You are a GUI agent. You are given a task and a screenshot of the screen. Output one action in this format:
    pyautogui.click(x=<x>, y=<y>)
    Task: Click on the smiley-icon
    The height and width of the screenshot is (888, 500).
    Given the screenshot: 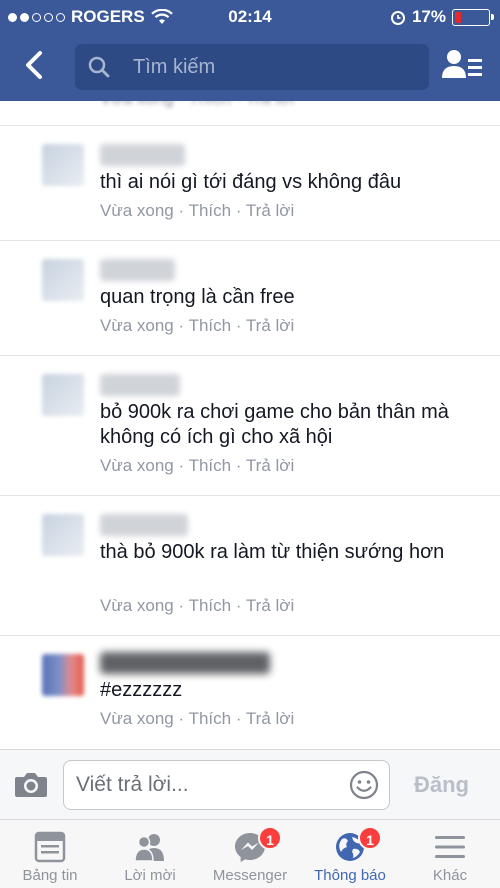 What is the action you would take?
    pyautogui.click(x=364, y=785)
    